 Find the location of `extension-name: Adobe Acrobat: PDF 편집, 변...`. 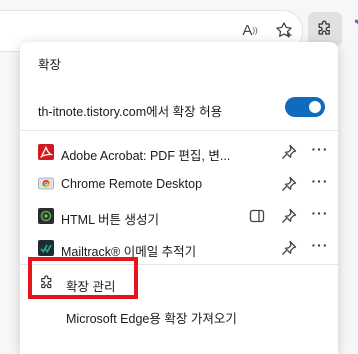

extension-name: Adobe Acrobat: PDF 편집, 변... is located at coordinates (146, 156).